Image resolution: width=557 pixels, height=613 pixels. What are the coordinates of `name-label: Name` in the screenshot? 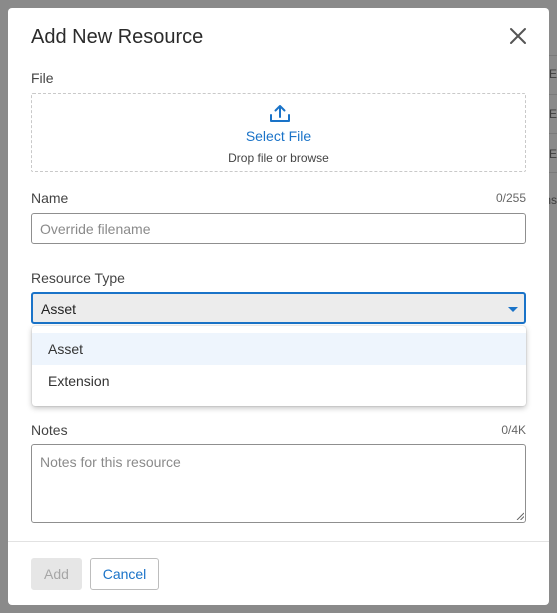 It's located at (50, 198).